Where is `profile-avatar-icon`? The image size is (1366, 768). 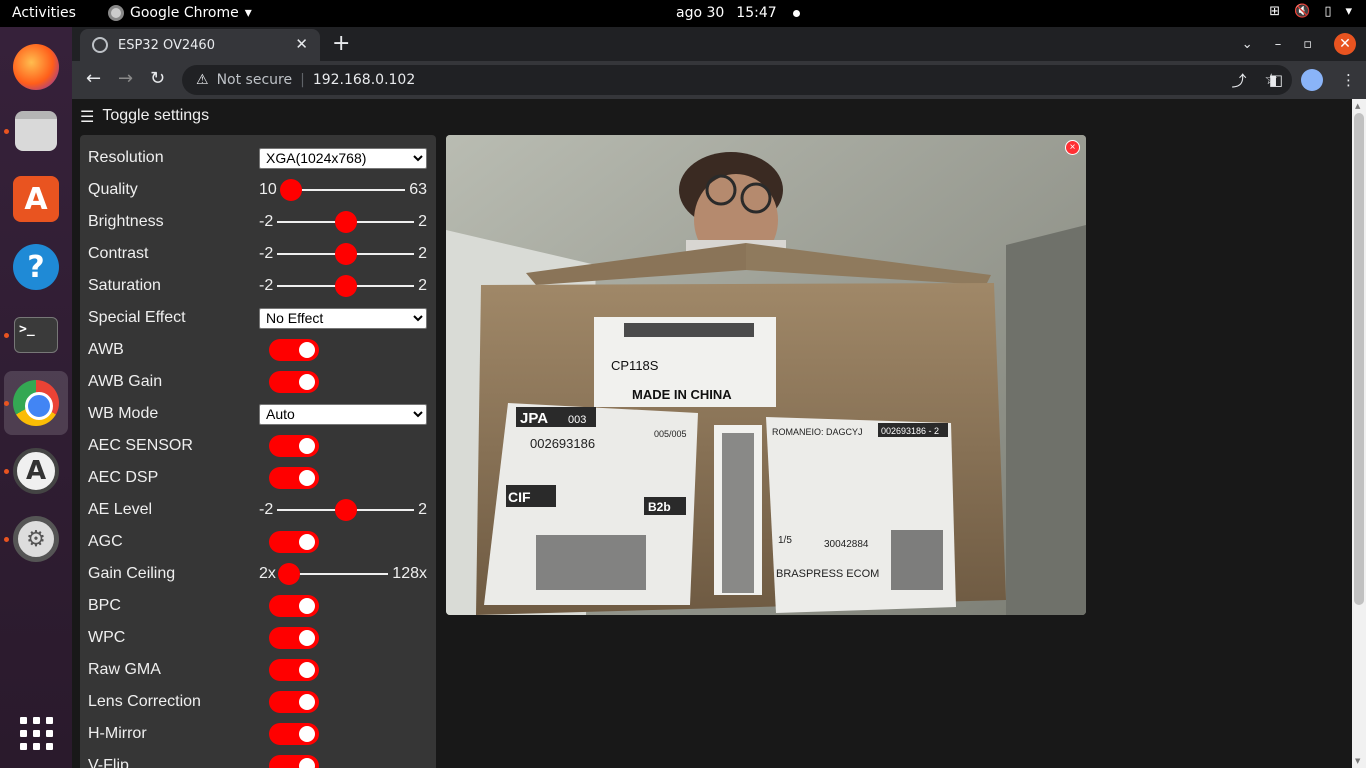 profile-avatar-icon is located at coordinates (1312, 80).